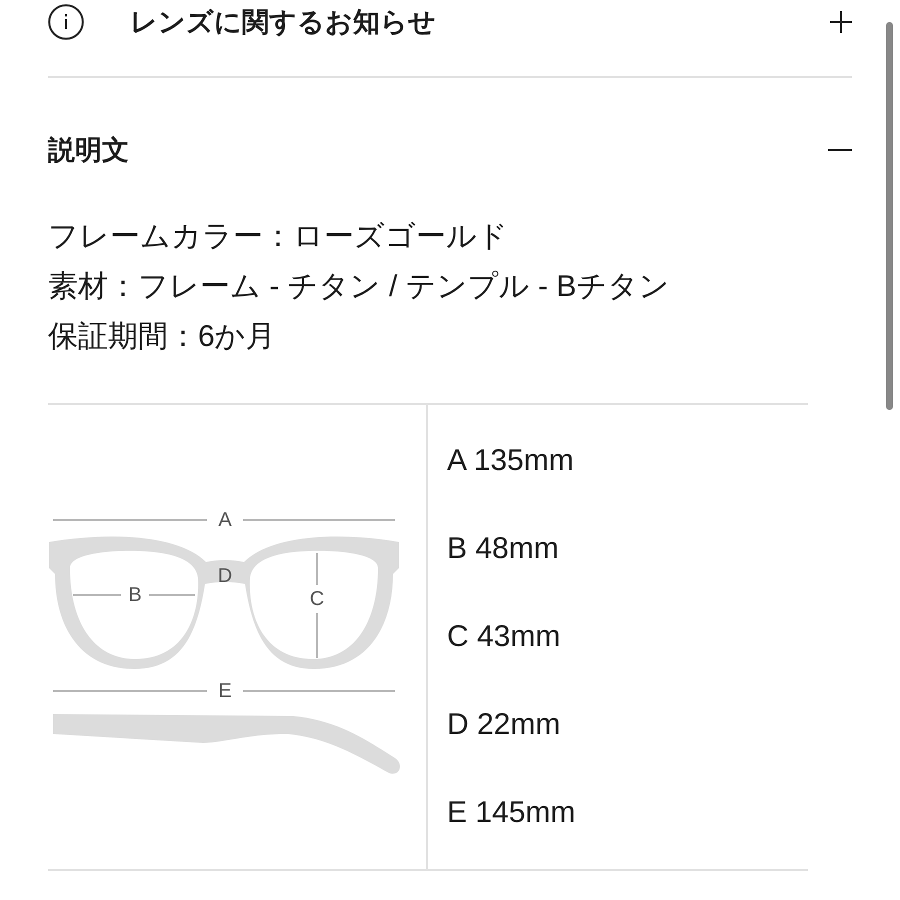 The image size is (900, 900). I want to click on description-line: フレームカラー：ローズゴールド, so click(278, 237).